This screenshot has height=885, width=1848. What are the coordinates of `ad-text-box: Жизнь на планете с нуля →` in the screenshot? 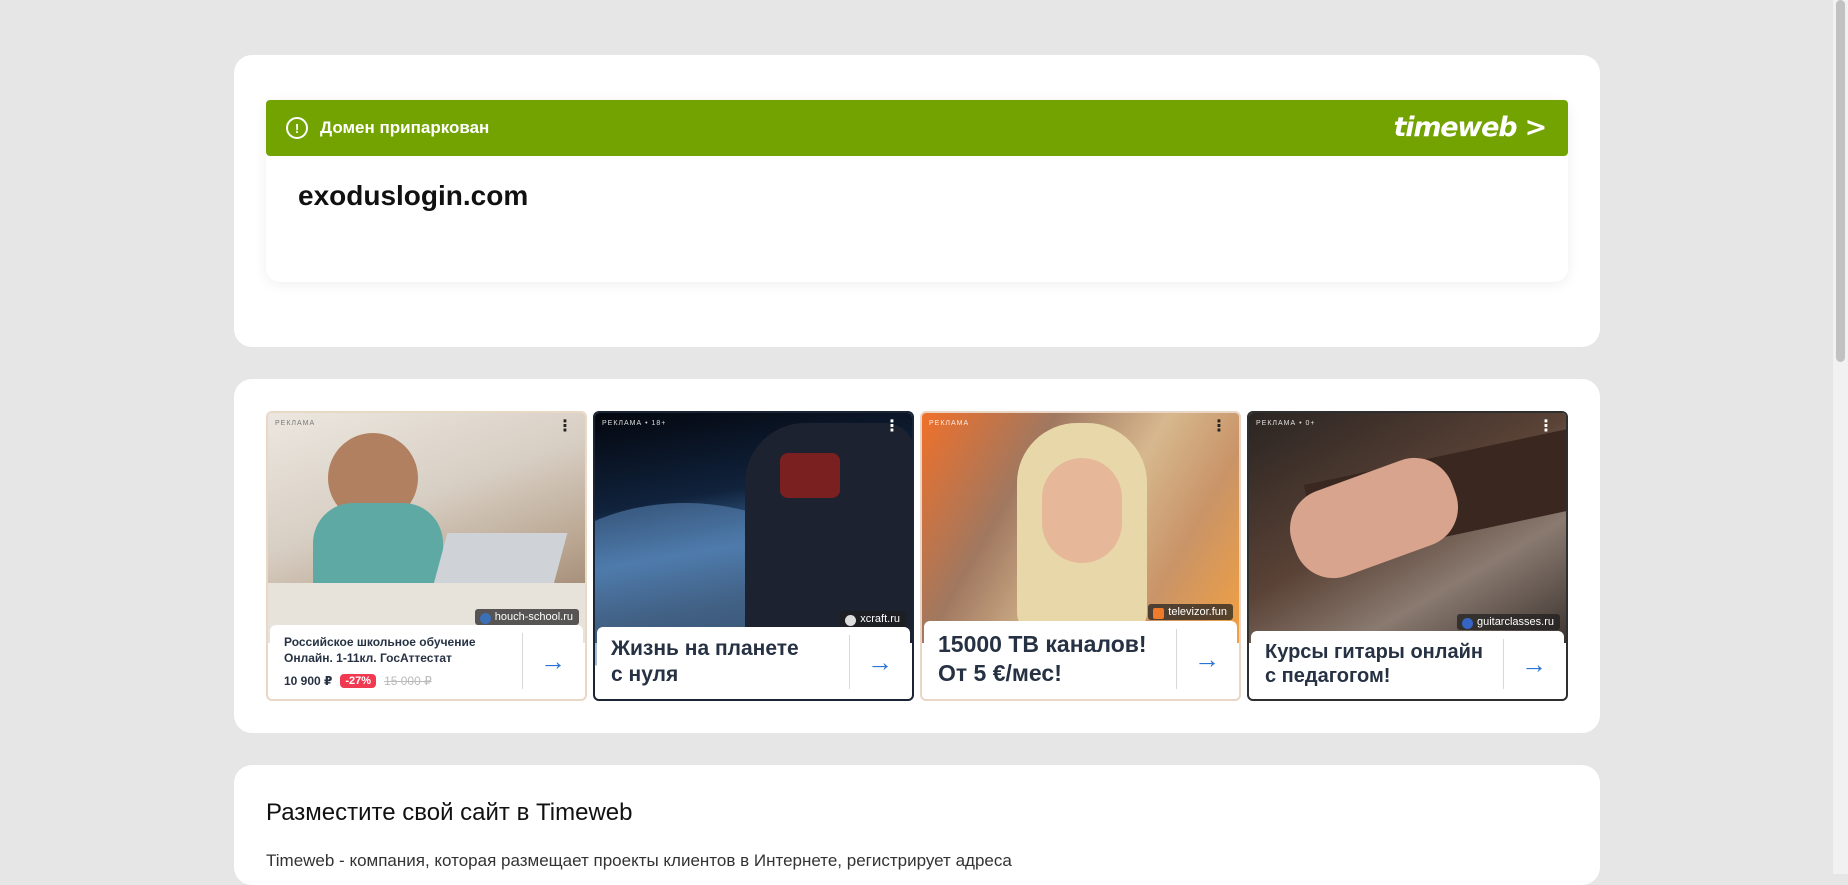 It's located at (753, 662).